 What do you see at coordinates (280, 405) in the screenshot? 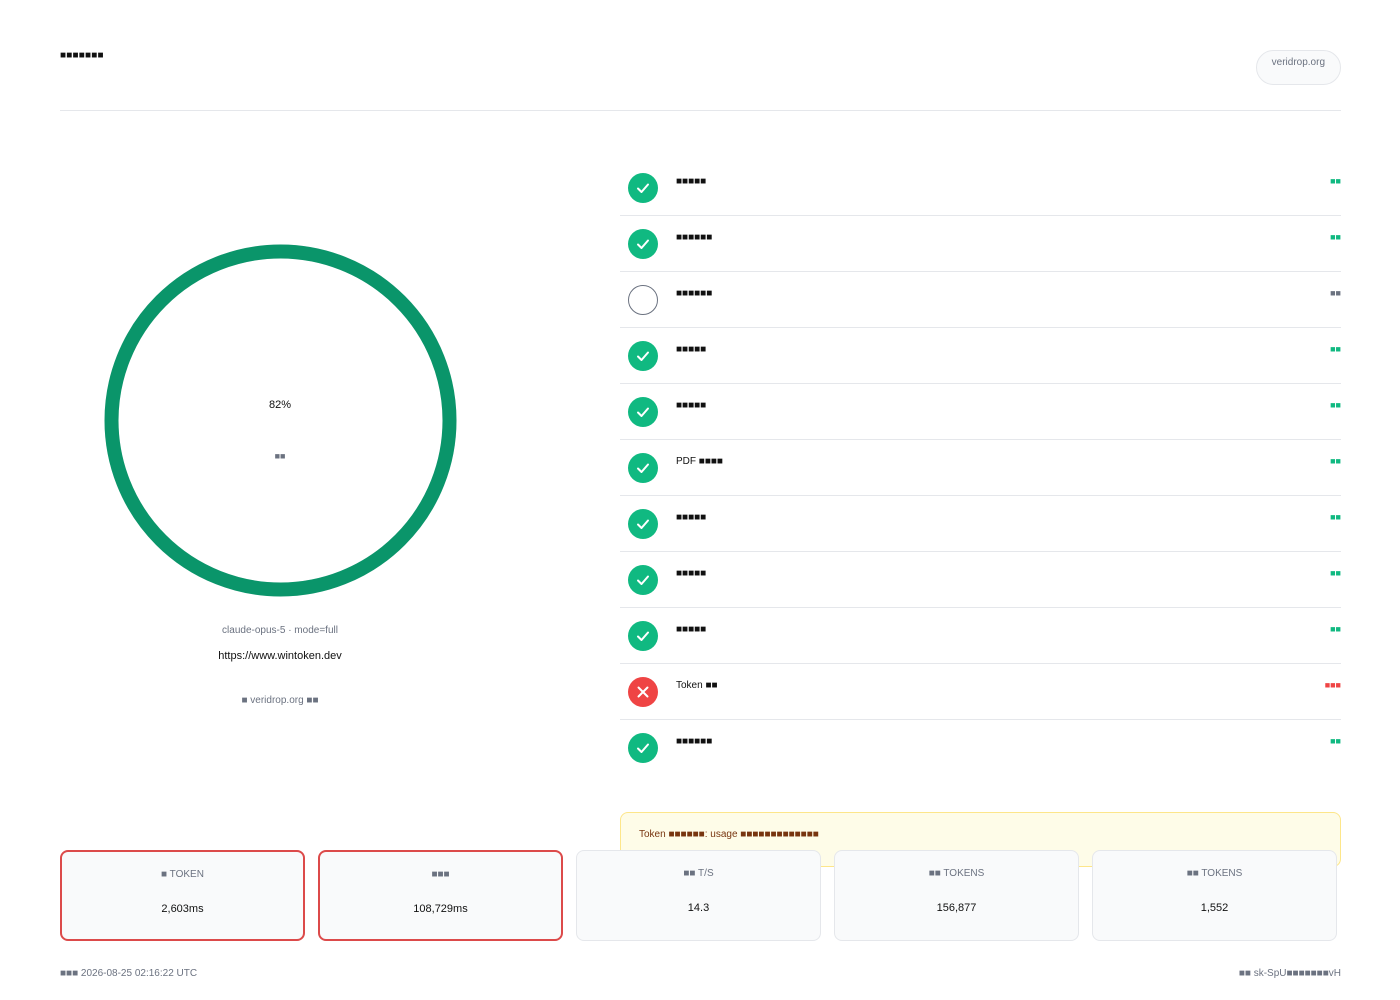
I see `gauge-percent: 82%` at bounding box center [280, 405].